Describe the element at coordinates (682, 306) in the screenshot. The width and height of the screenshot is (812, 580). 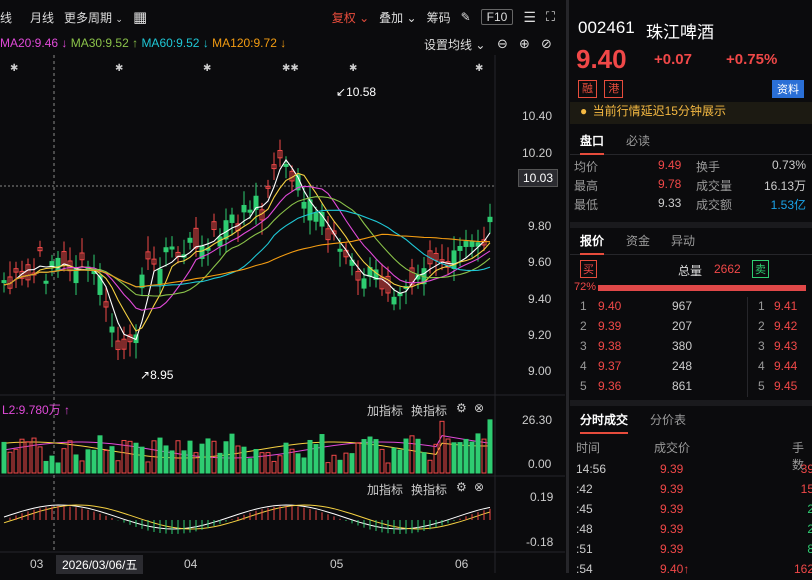
I see `bid-volume: 967` at that location.